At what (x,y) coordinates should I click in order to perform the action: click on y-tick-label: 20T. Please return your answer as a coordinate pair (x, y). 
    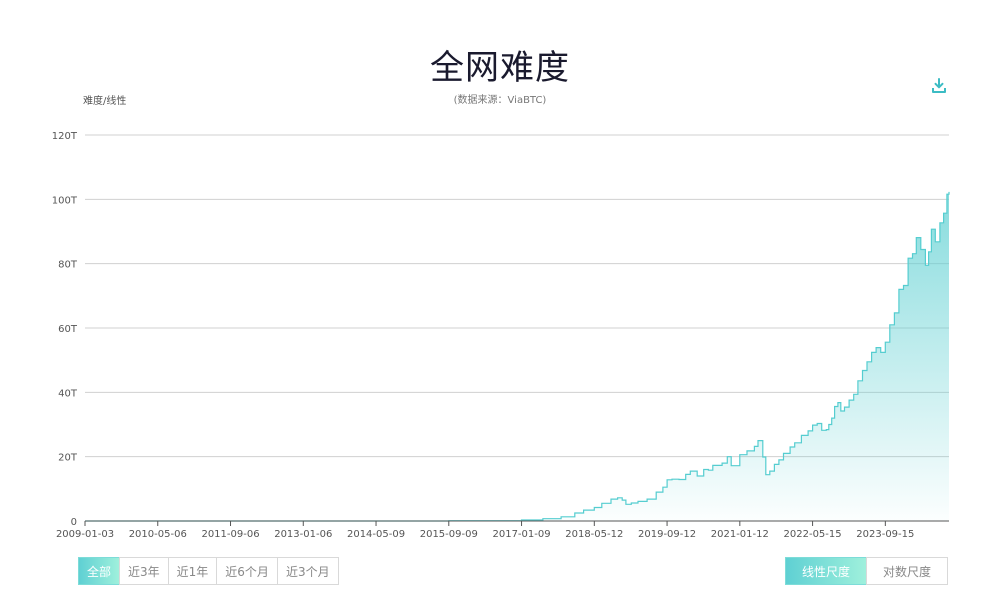
    Looking at the image, I should click on (68, 458).